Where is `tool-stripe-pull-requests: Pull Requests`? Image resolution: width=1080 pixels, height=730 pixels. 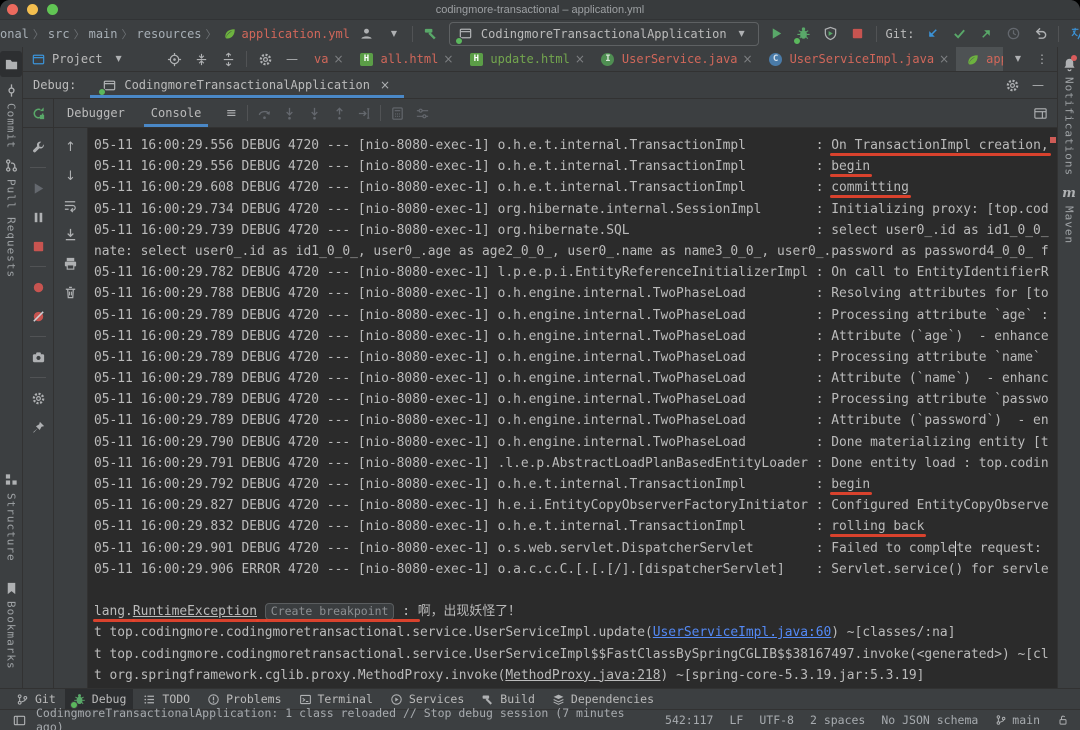 tool-stripe-pull-requests: Pull Requests is located at coordinates (11, 217).